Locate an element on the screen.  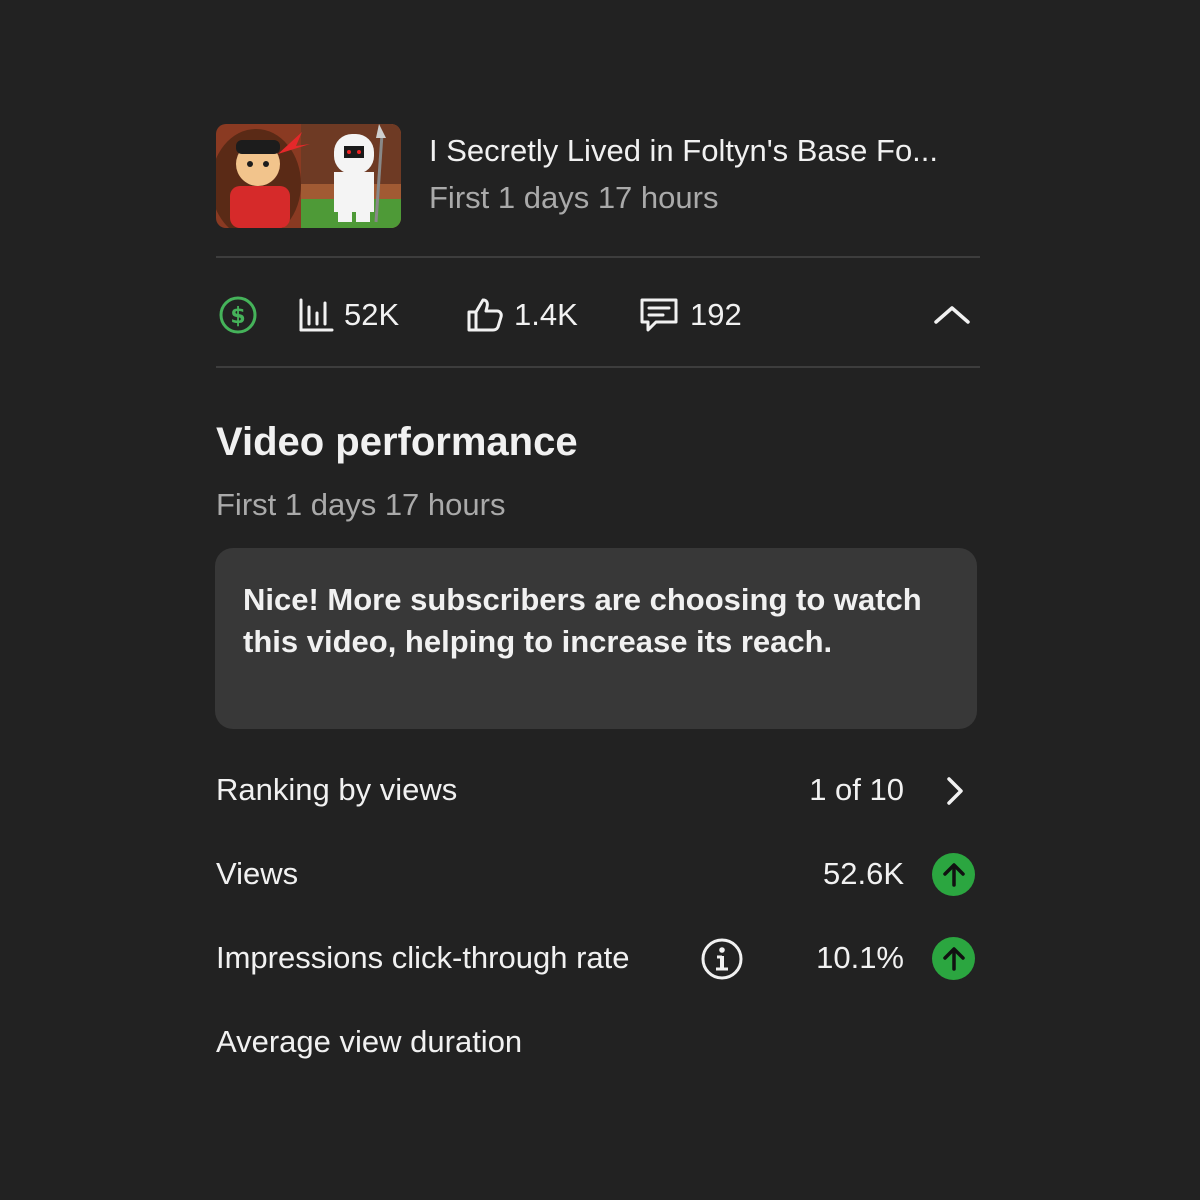
ctr-trend-badge is located at coordinates (953, 958).